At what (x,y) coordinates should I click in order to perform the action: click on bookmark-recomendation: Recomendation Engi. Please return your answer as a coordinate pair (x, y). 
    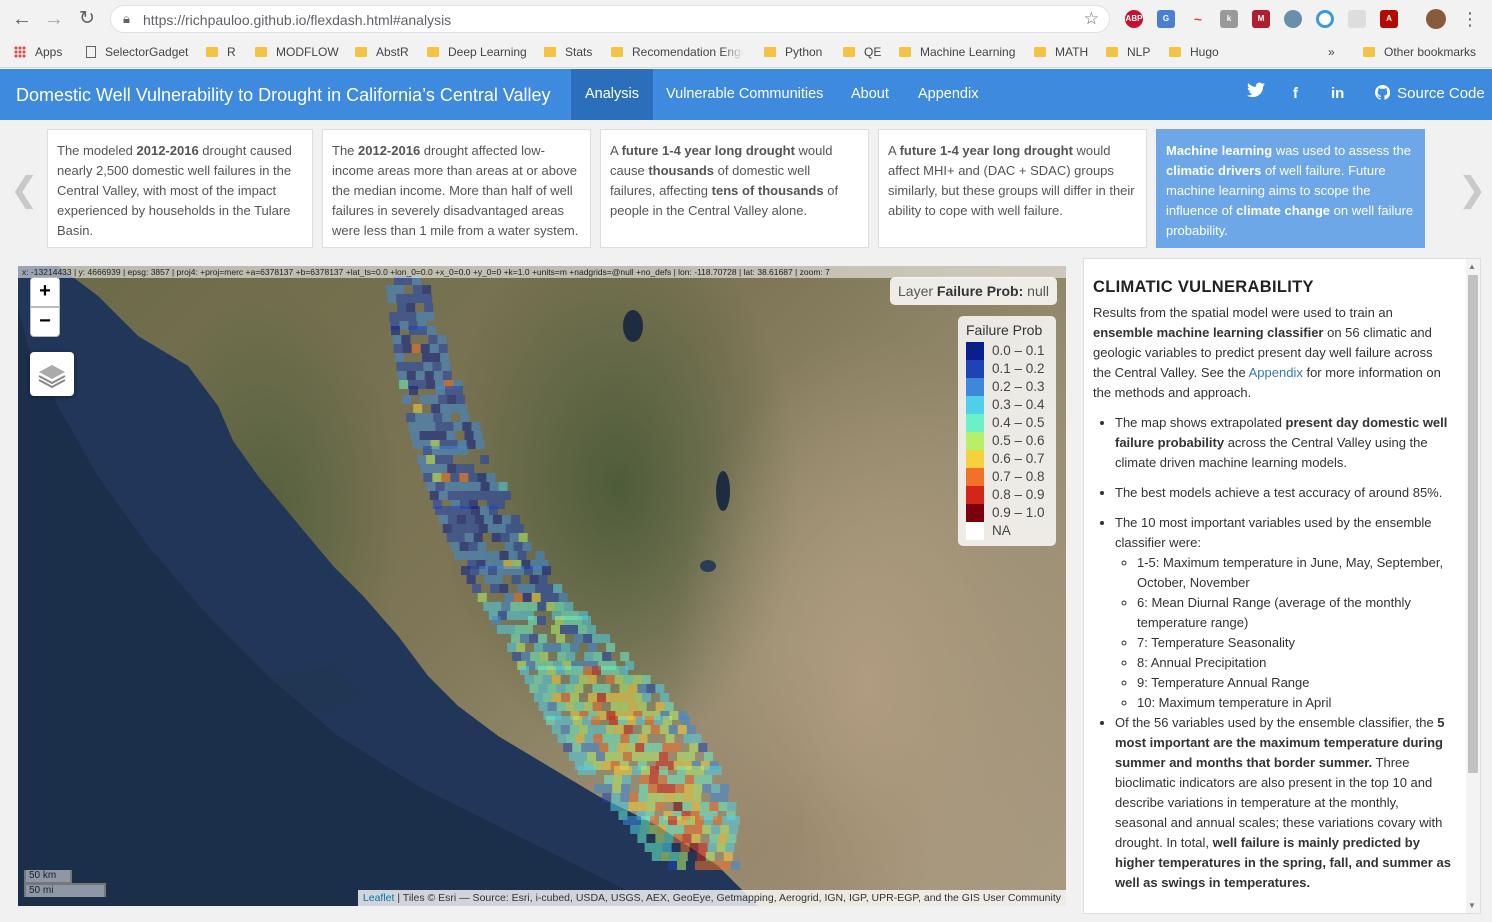
    Looking at the image, I should click on (677, 53).